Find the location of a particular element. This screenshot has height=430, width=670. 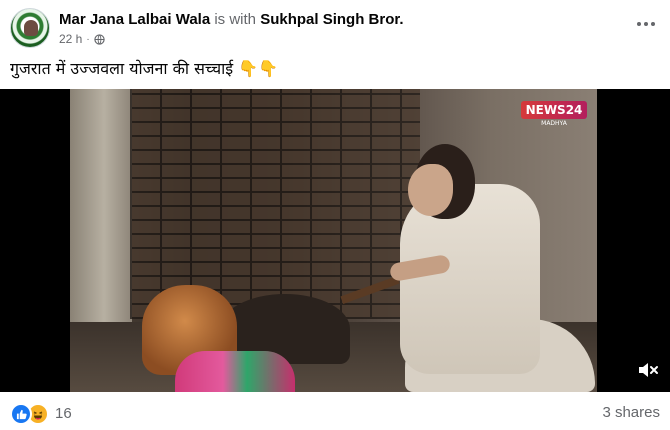

channel-badge-subtext: MADHYA is located at coordinates (554, 123).